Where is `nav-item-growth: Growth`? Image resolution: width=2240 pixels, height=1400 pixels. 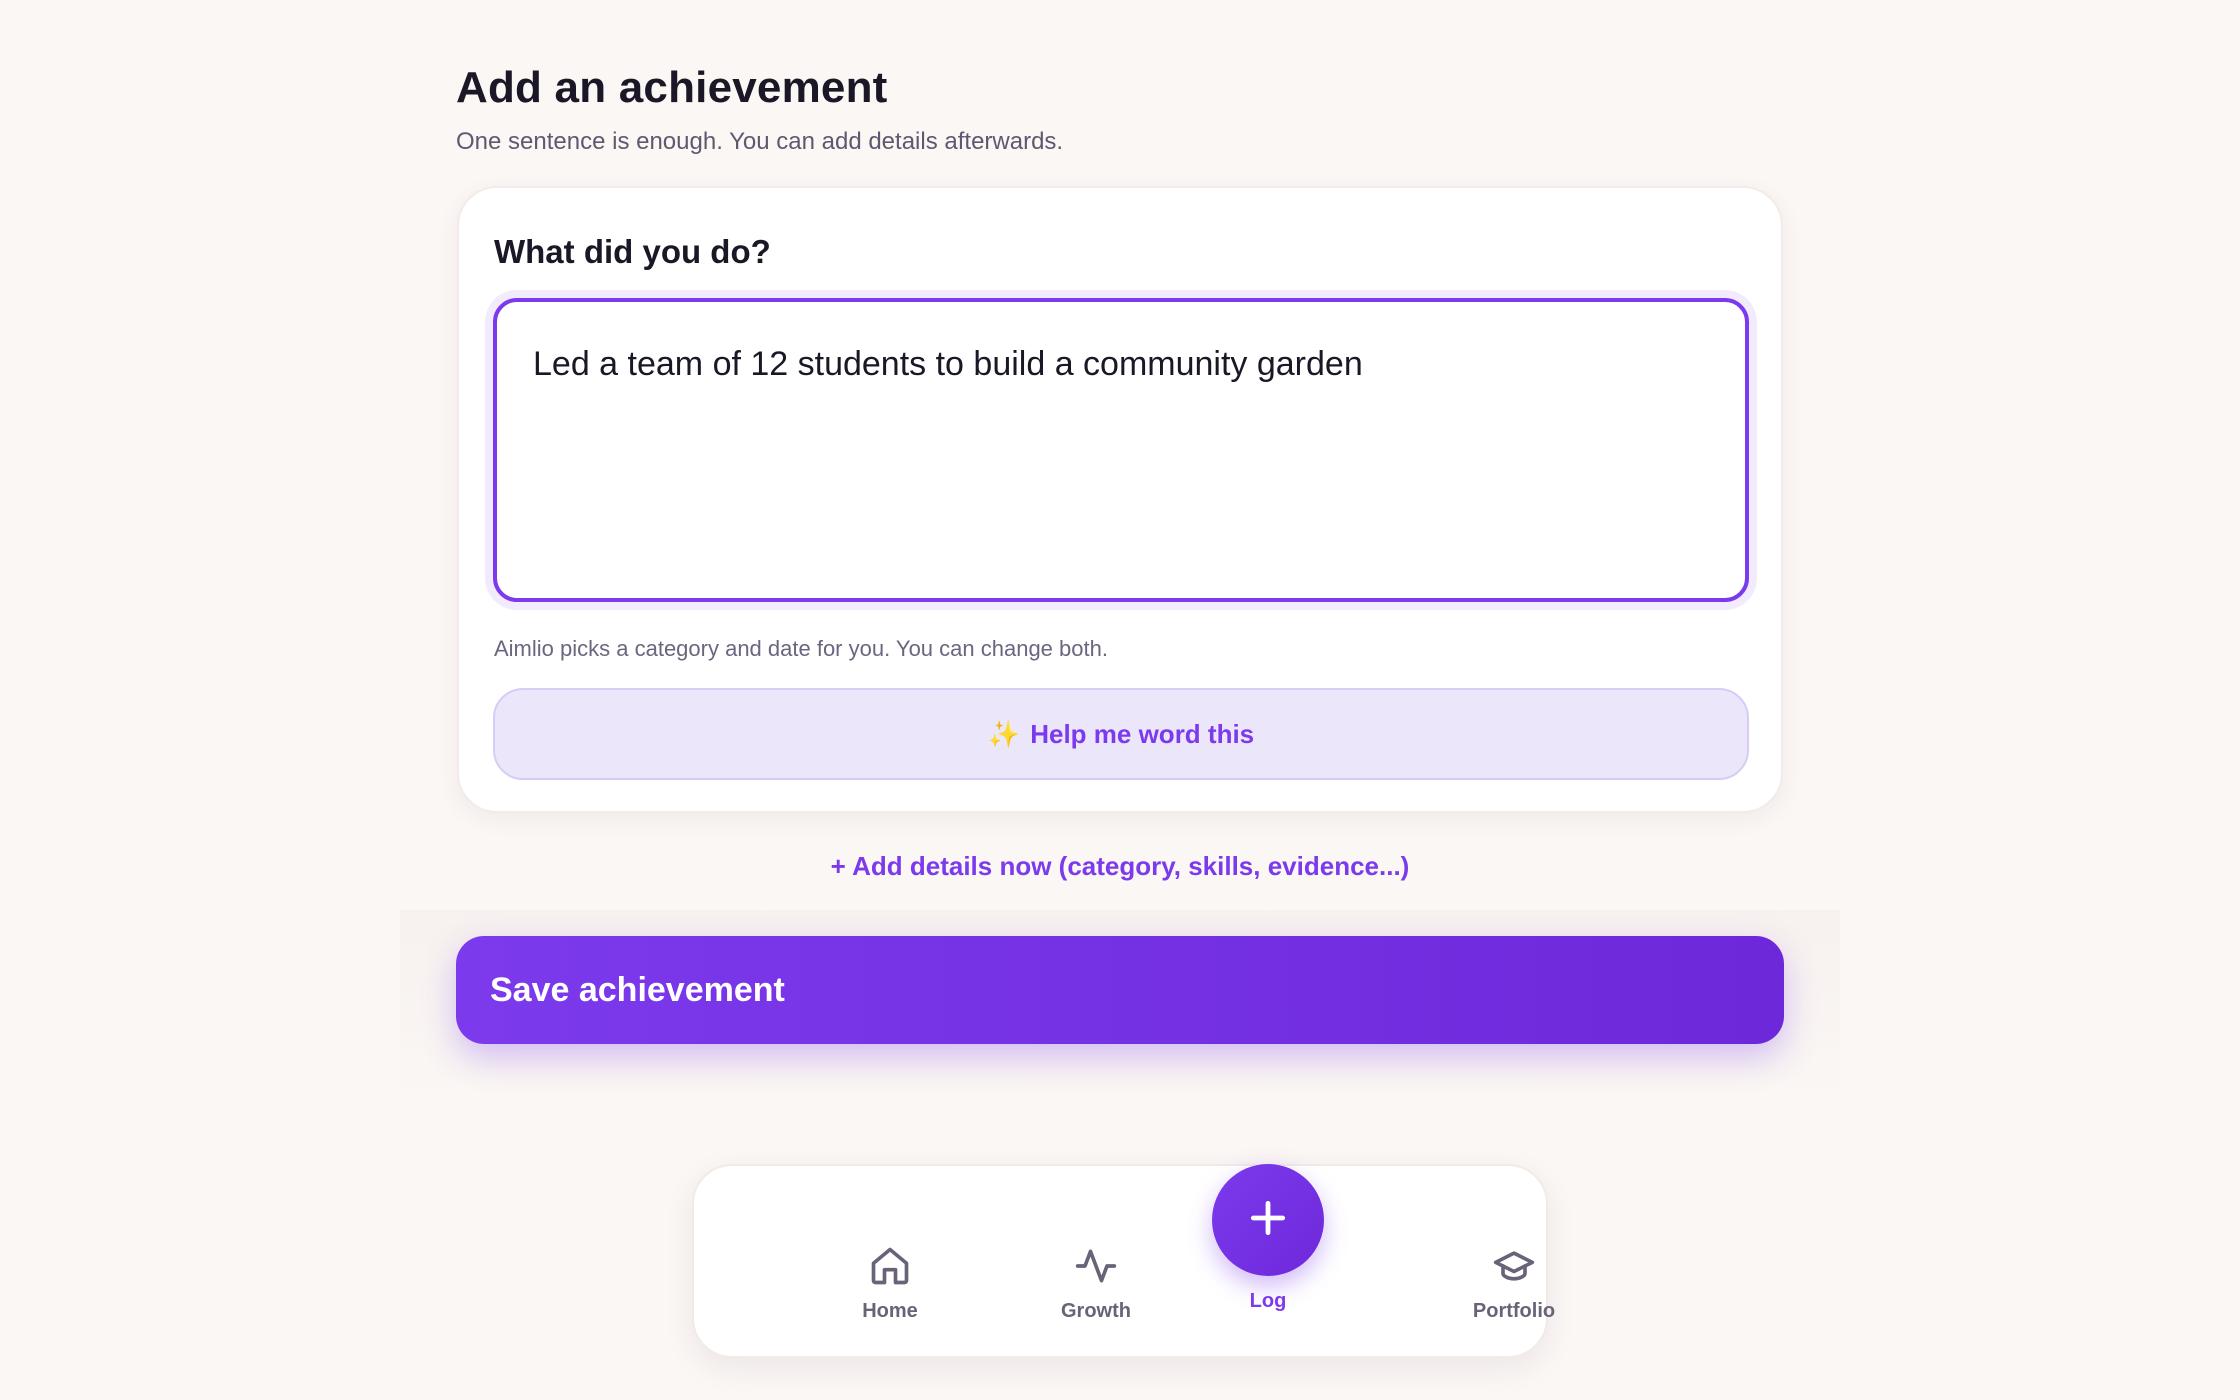
nav-item-growth: Growth is located at coordinates (1096, 1284).